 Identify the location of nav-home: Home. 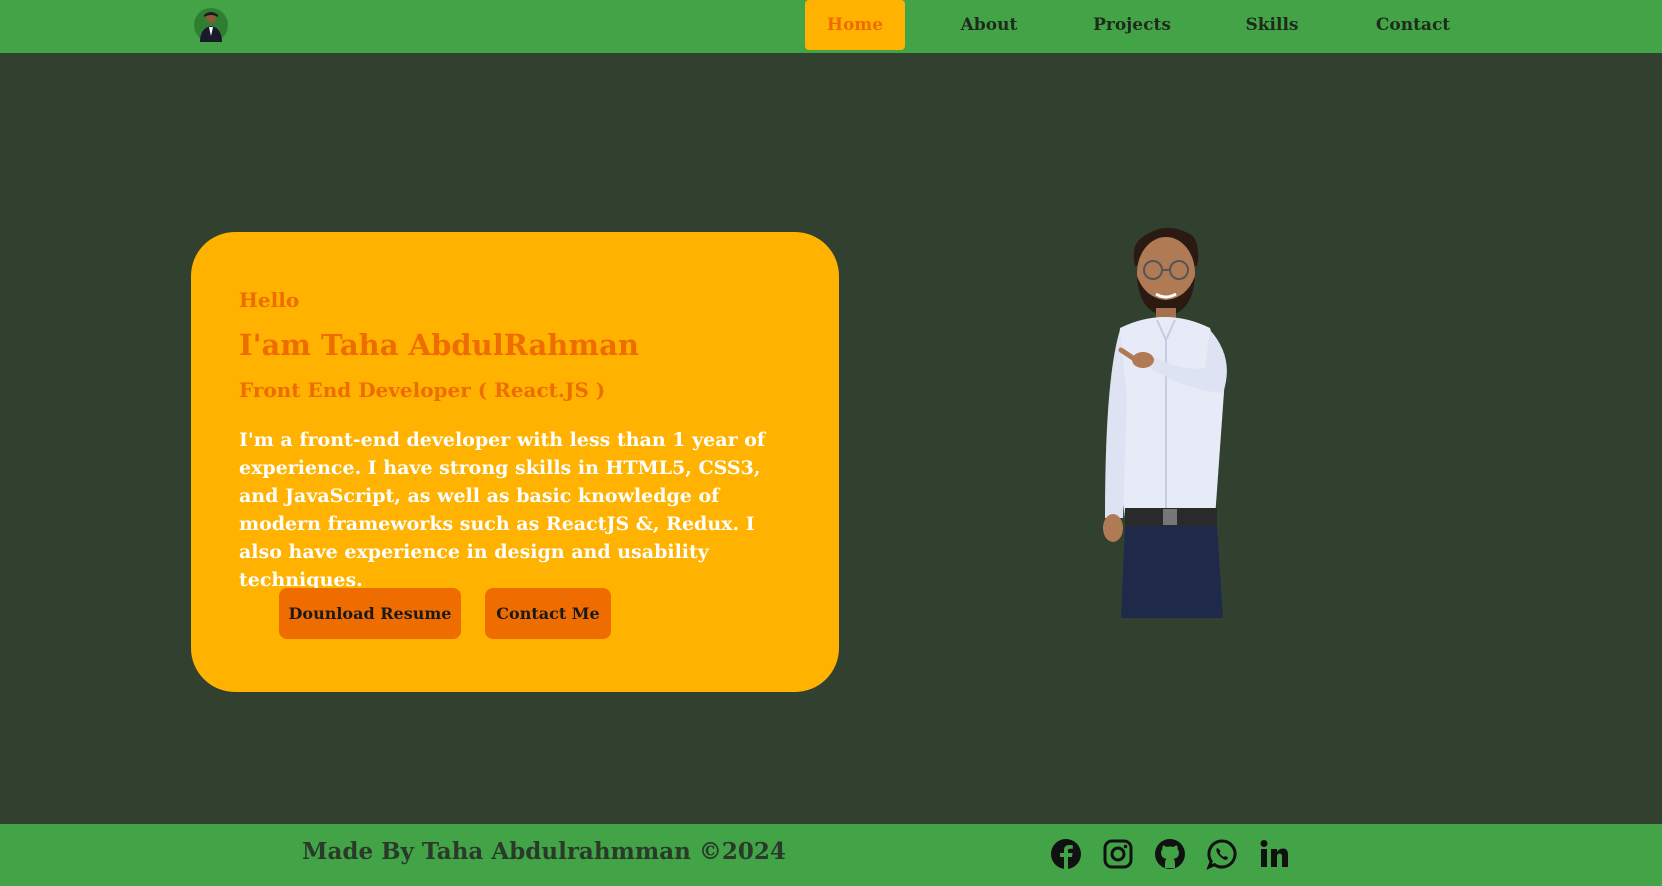
(855, 25).